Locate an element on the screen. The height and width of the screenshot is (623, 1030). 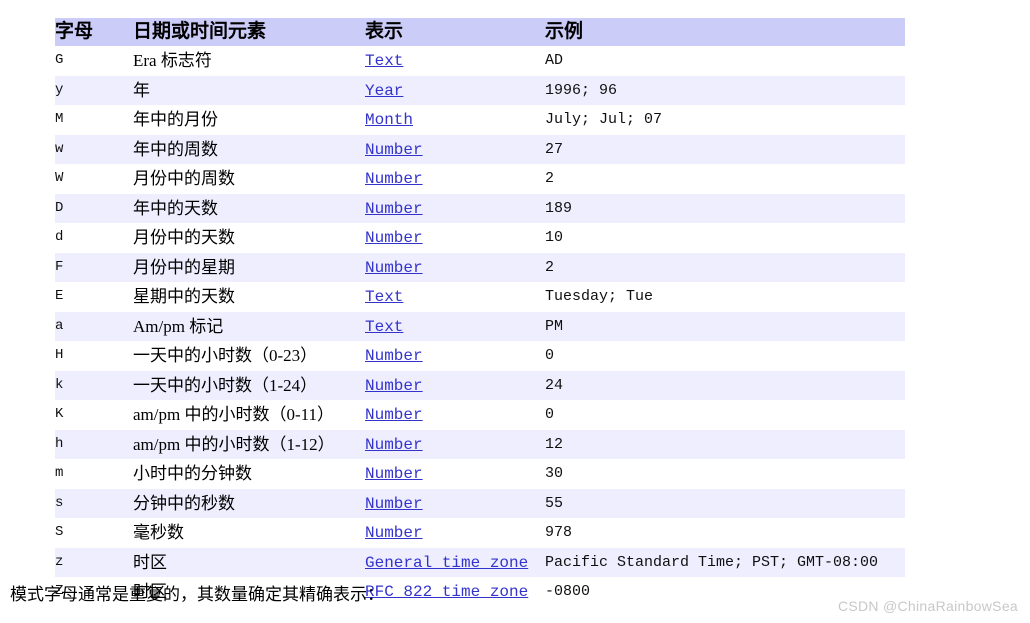
cell-element: 星期中的天数 is located at coordinates (249, 297).